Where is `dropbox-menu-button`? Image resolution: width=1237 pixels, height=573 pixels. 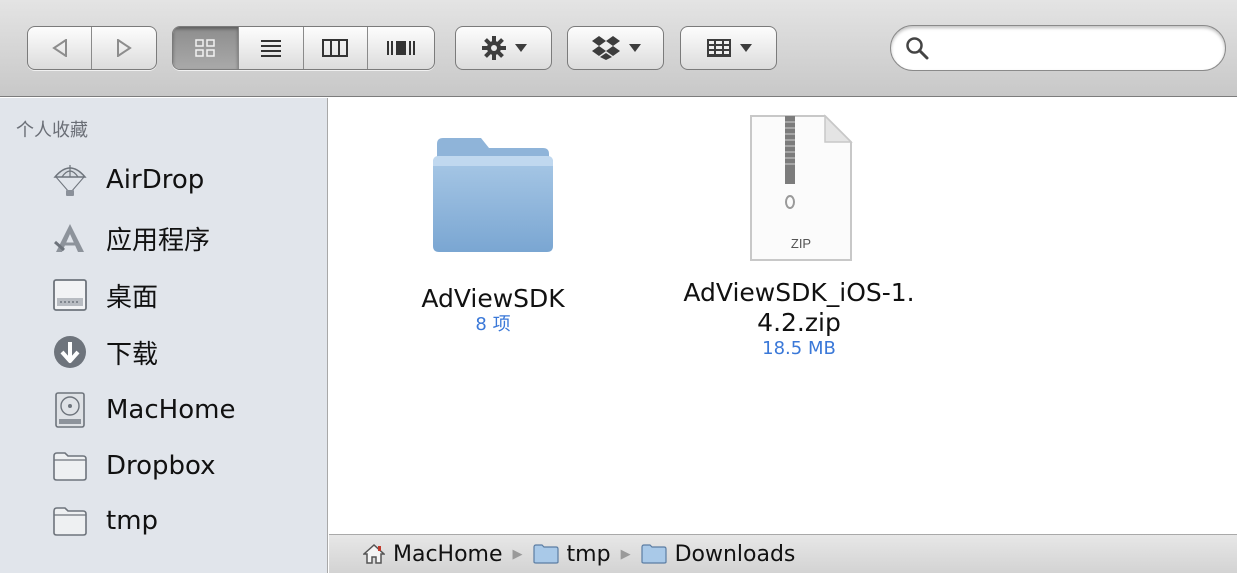
dropbox-menu-button is located at coordinates (615, 48).